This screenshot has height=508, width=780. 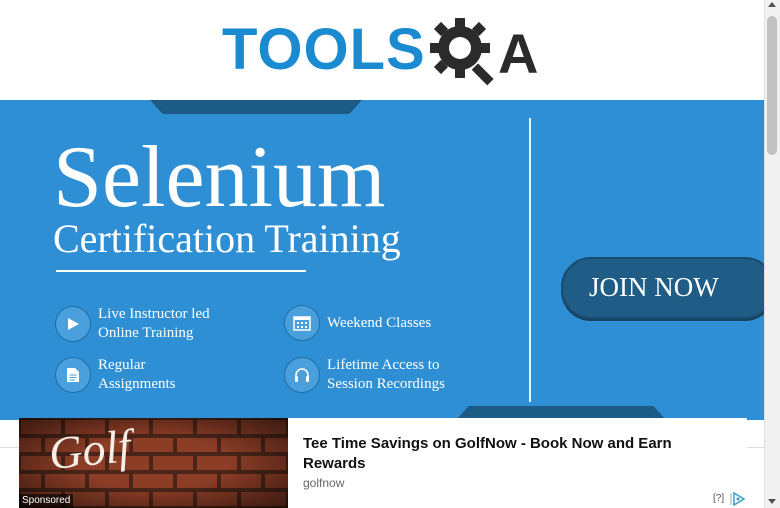 What do you see at coordinates (73, 324) in the screenshot?
I see `play-icon` at bounding box center [73, 324].